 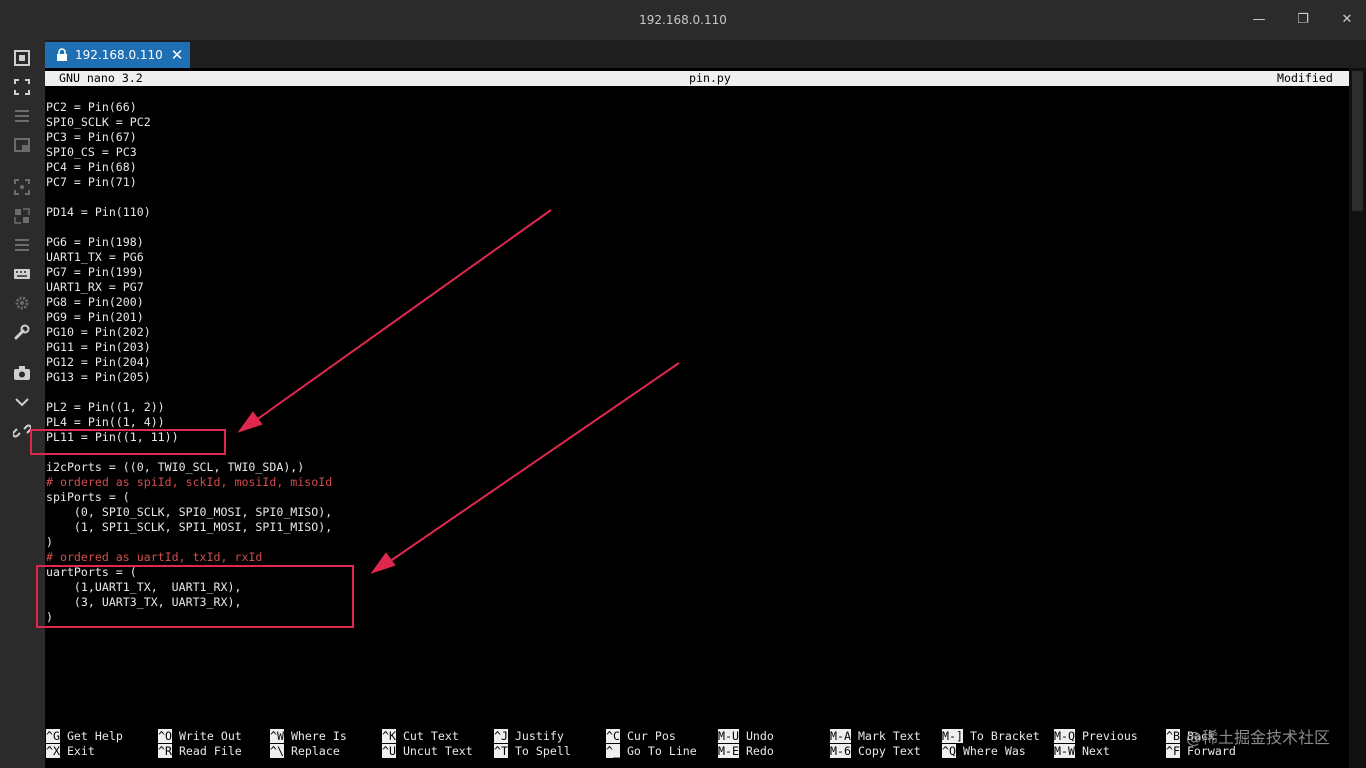 I want to click on code-line: PG7 = Pin(199), so click(x=95, y=272).